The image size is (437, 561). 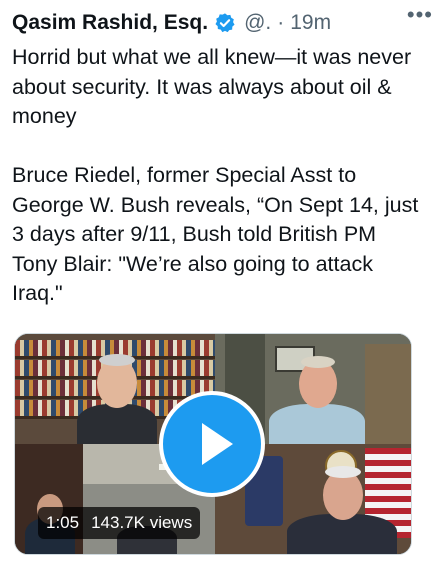 I want to click on author-name: Qasim Rashid, Esq., so click(x=110, y=23).